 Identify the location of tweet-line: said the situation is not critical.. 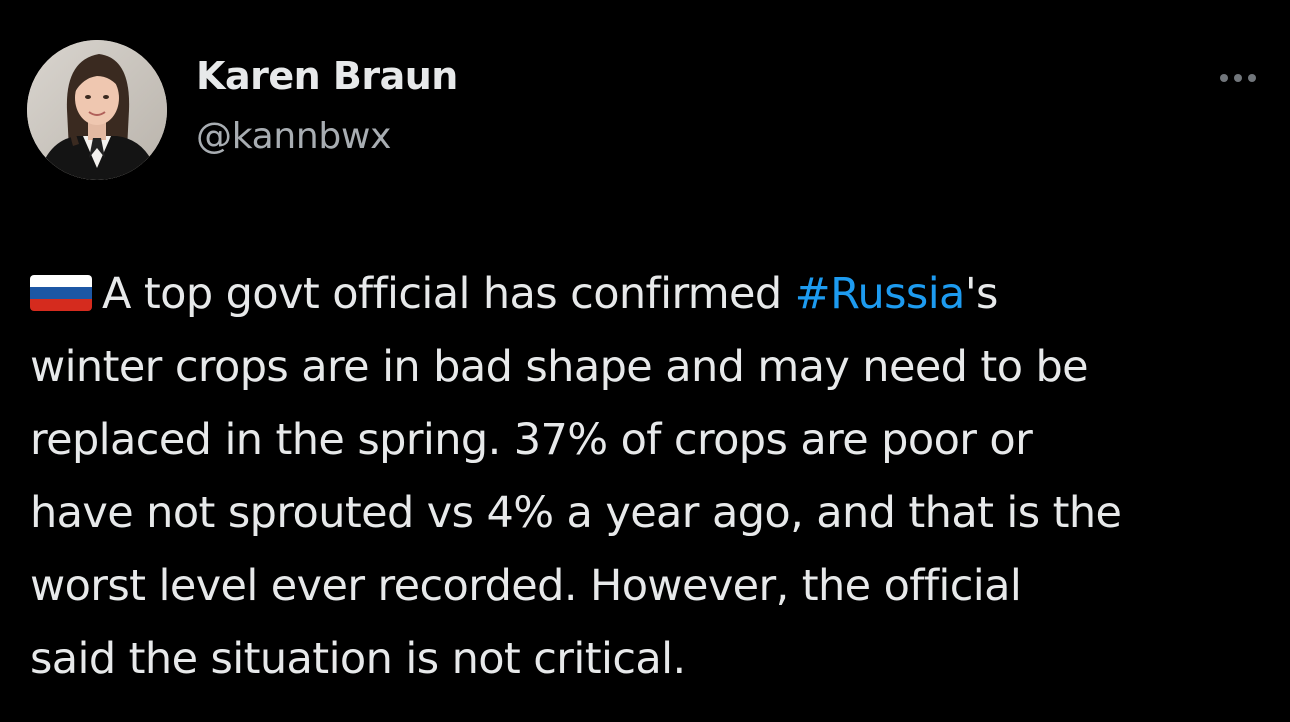
(358, 659).